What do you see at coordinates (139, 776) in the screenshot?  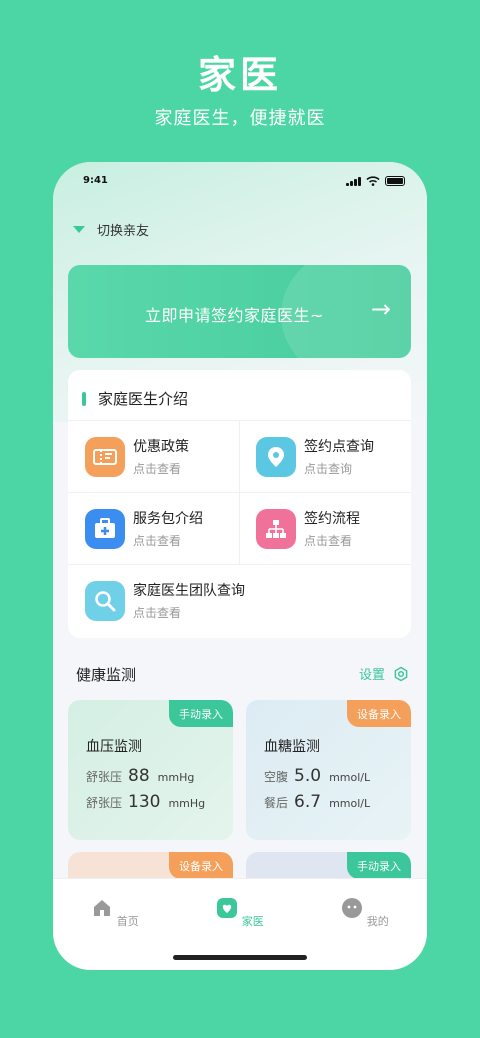 I see `metric-value: 88` at bounding box center [139, 776].